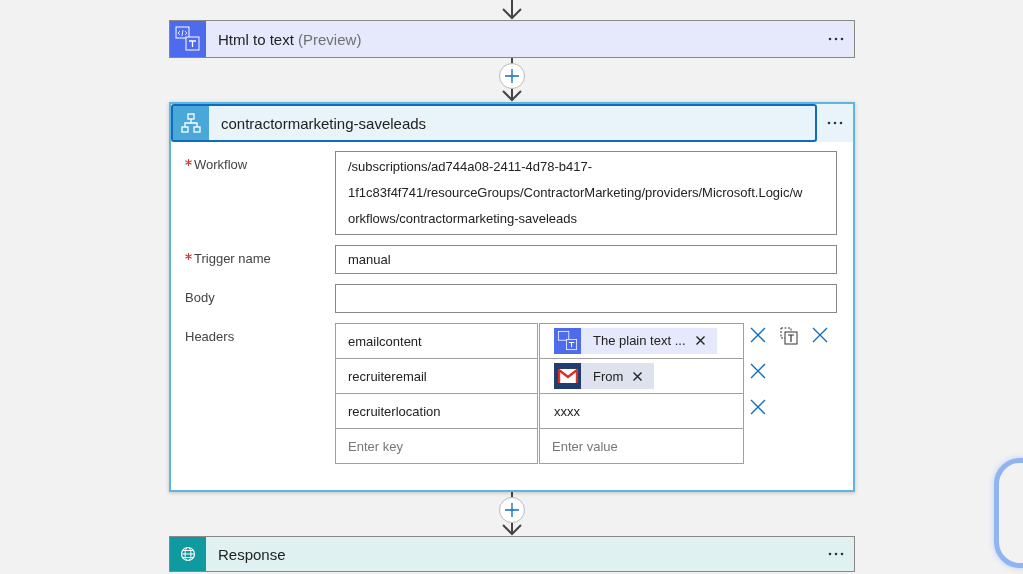 This screenshot has width=1023, height=574. Describe the element at coordinates (210, 336) in the screenshot. I see `field-label: Headers` at that location.